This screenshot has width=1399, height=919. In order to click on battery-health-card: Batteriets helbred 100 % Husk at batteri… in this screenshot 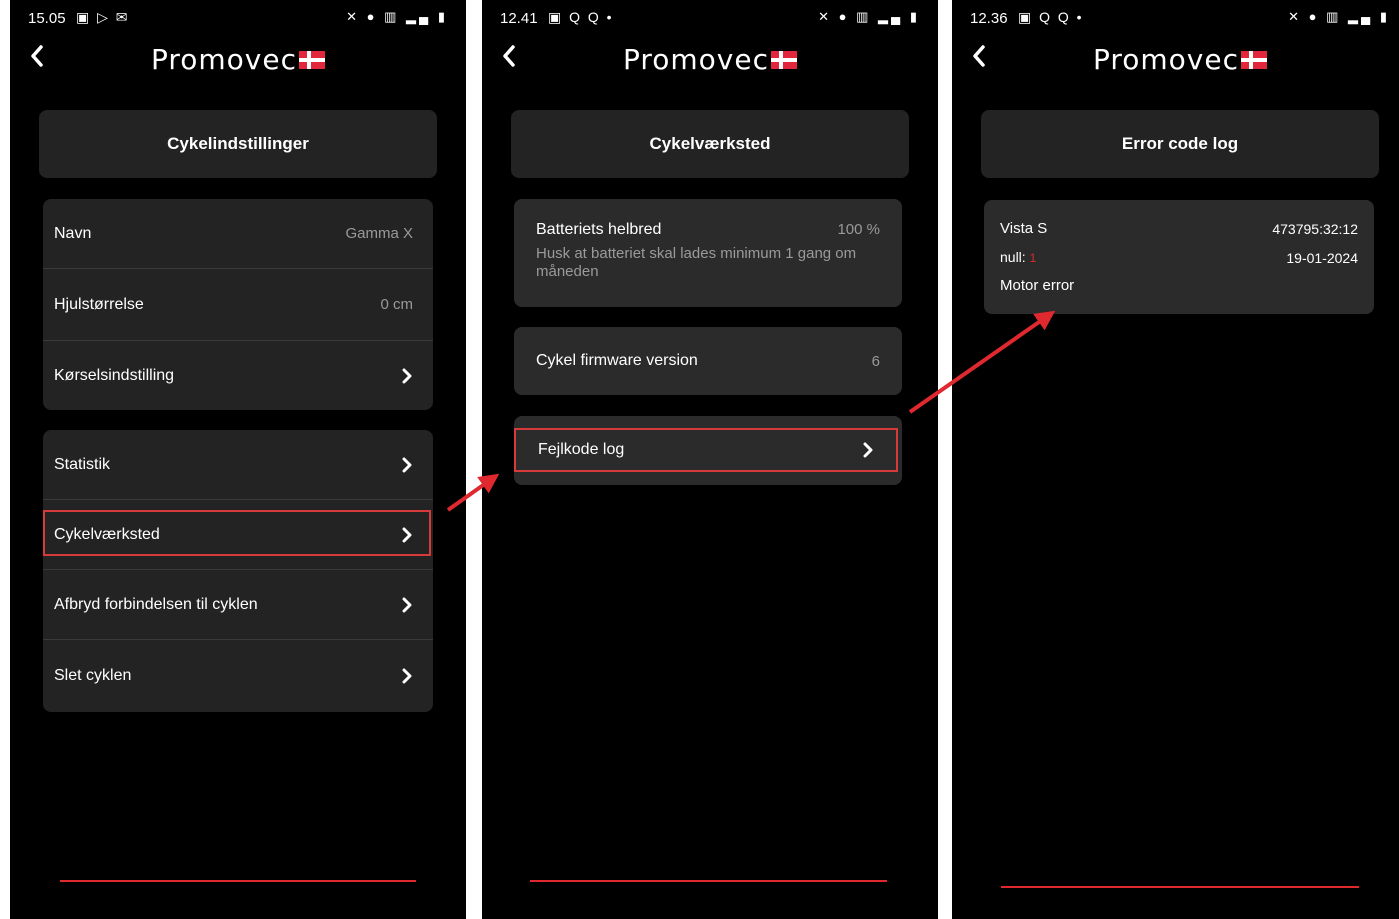, I will do `click(708, 253)`.